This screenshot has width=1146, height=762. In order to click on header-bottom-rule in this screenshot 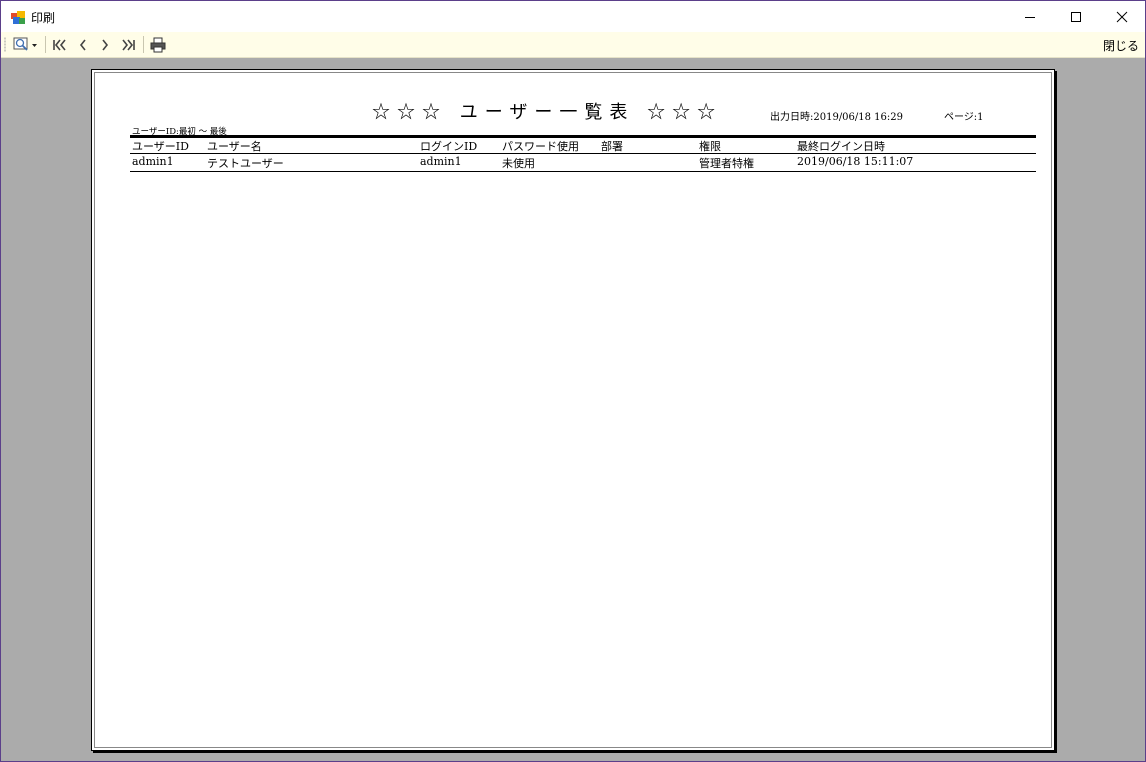, I will do `click(583, 153)`.